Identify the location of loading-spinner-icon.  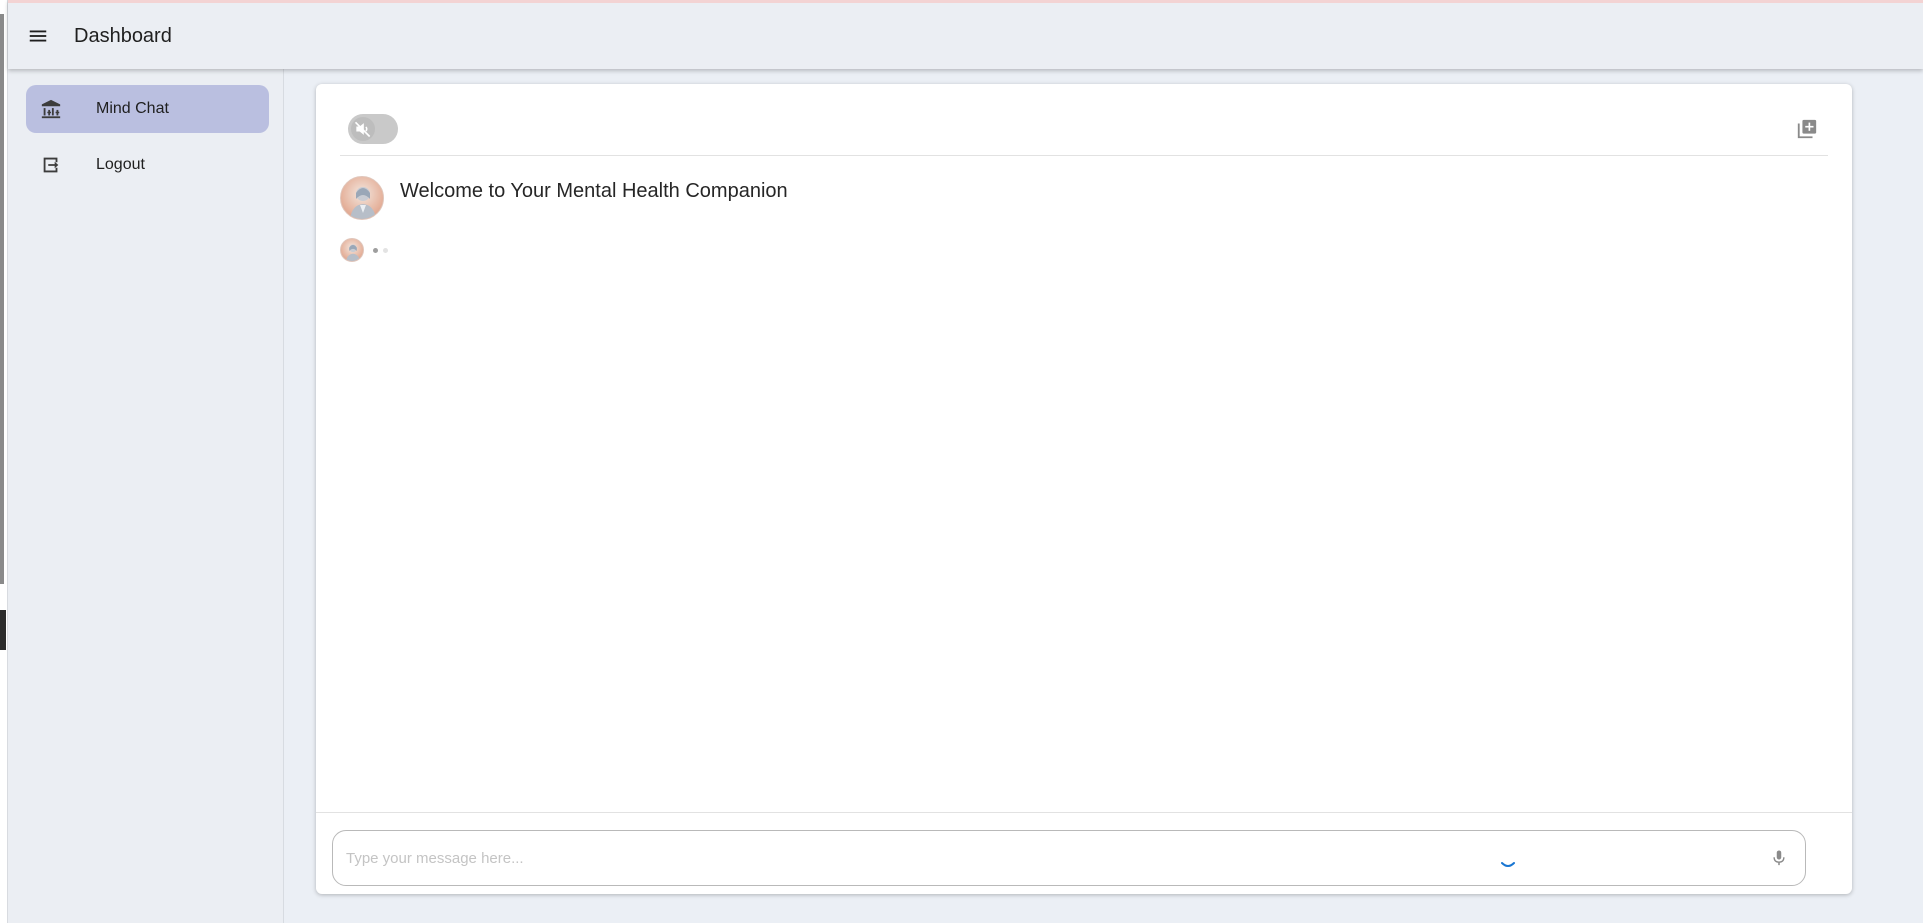
(1508, 864).